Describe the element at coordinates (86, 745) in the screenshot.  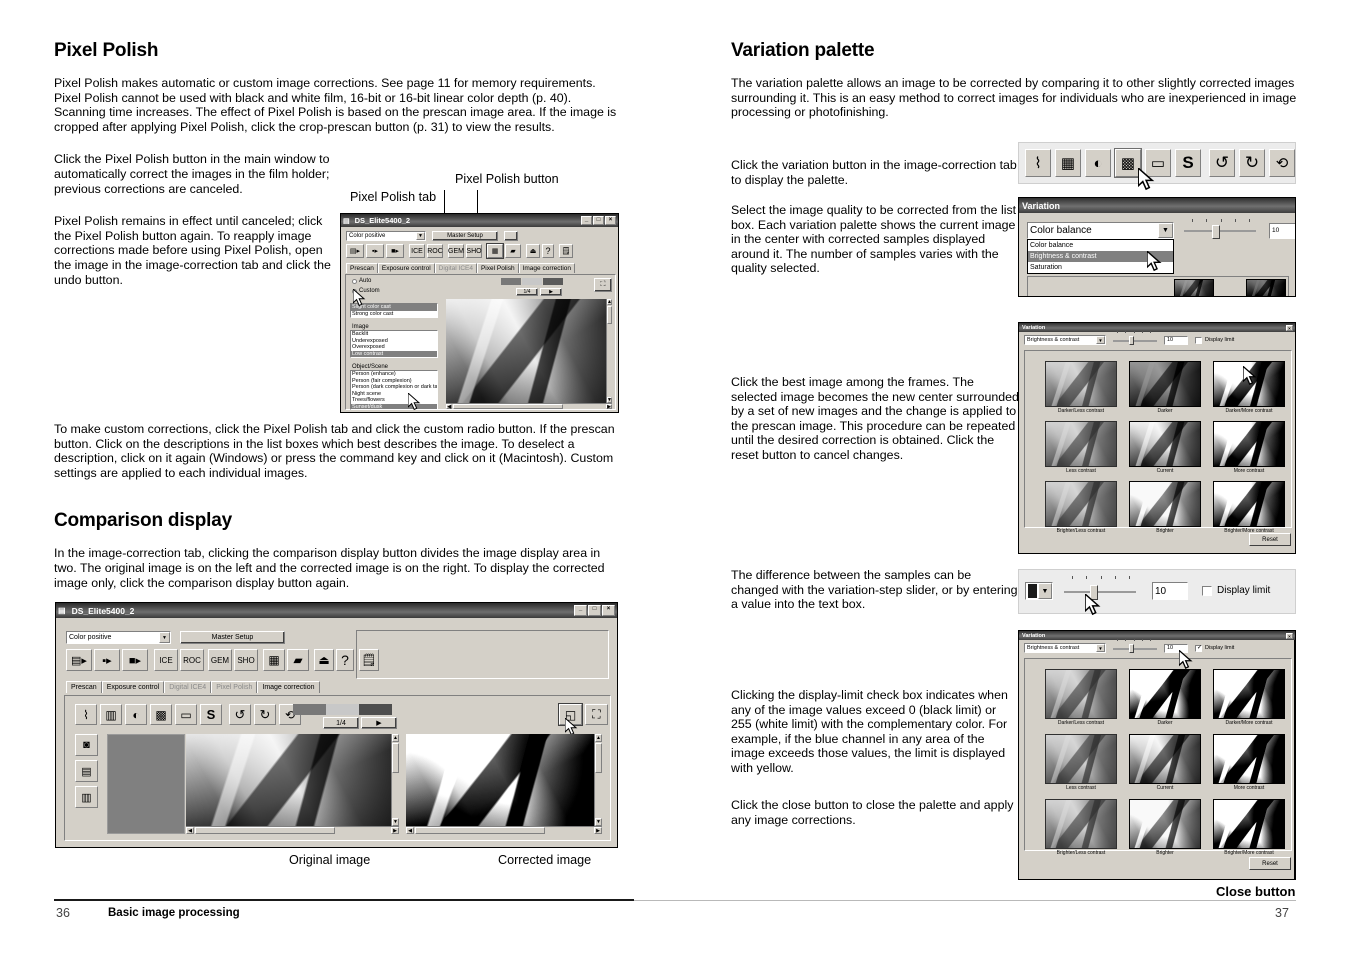
I see `snapshot-icon: ◙` at that location.